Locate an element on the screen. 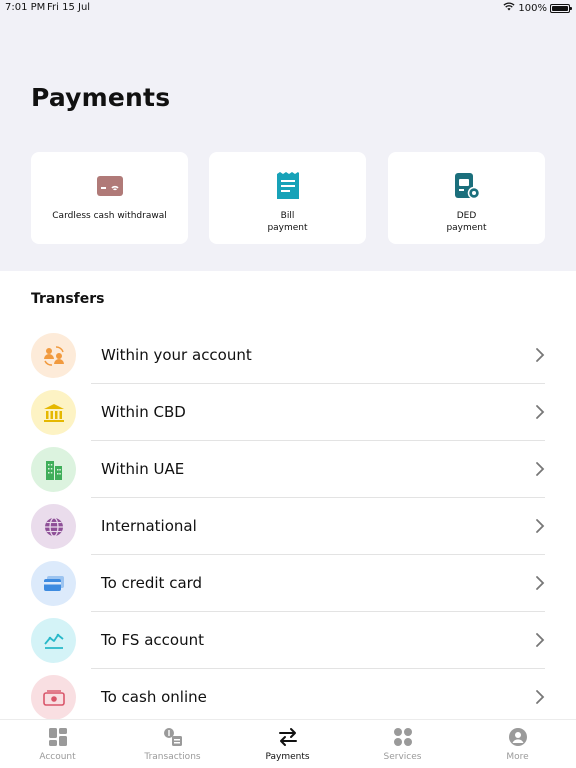 Image resolution: width=576 pixels, height=768 pixels. ded-payment-card: DED payment is located at coordinates (466, 198).